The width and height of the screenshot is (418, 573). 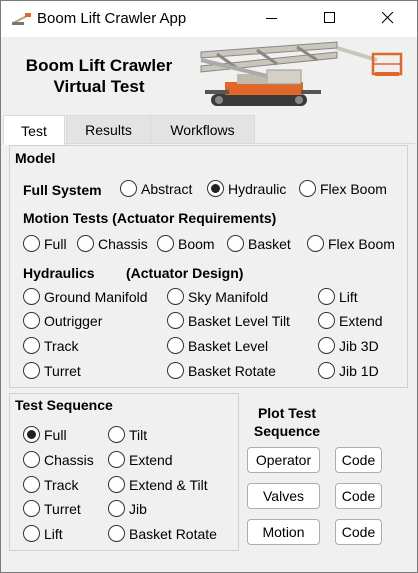 I want to click on close-icon, so click(x=387, y=19).